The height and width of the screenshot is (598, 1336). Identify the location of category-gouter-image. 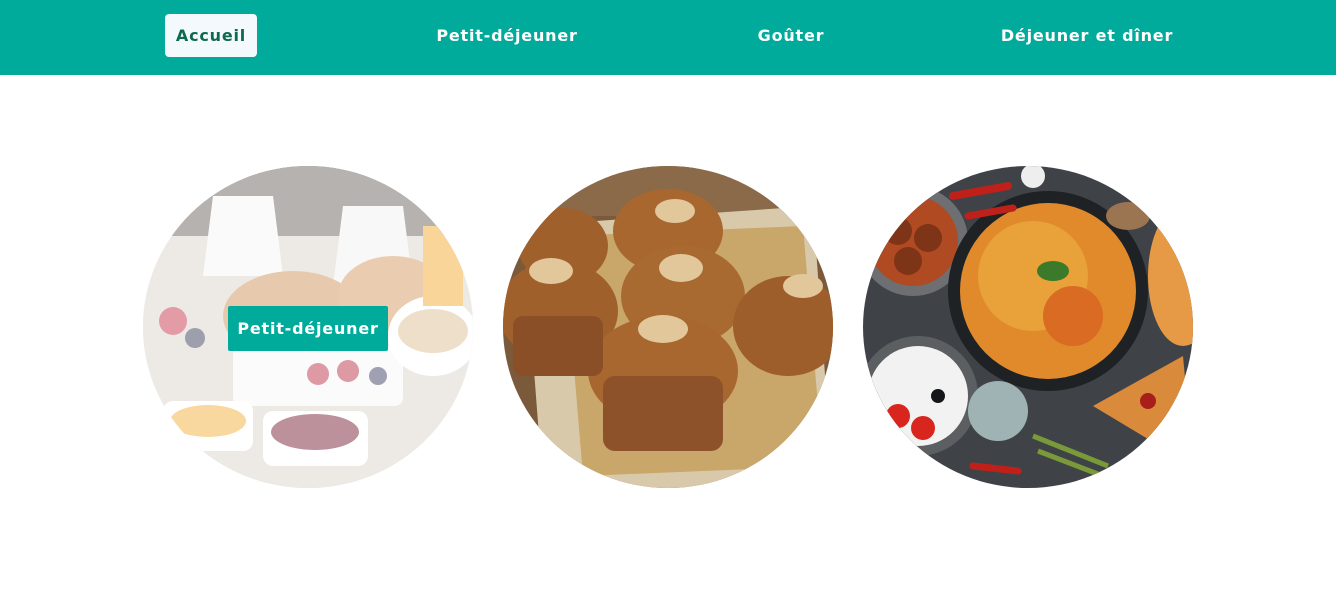
(668, 327).